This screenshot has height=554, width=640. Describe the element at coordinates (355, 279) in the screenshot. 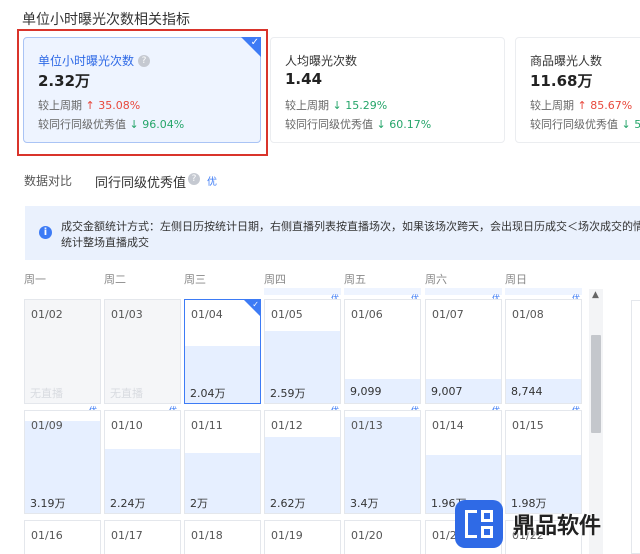

I see `weekday-label: 周五` at that location.